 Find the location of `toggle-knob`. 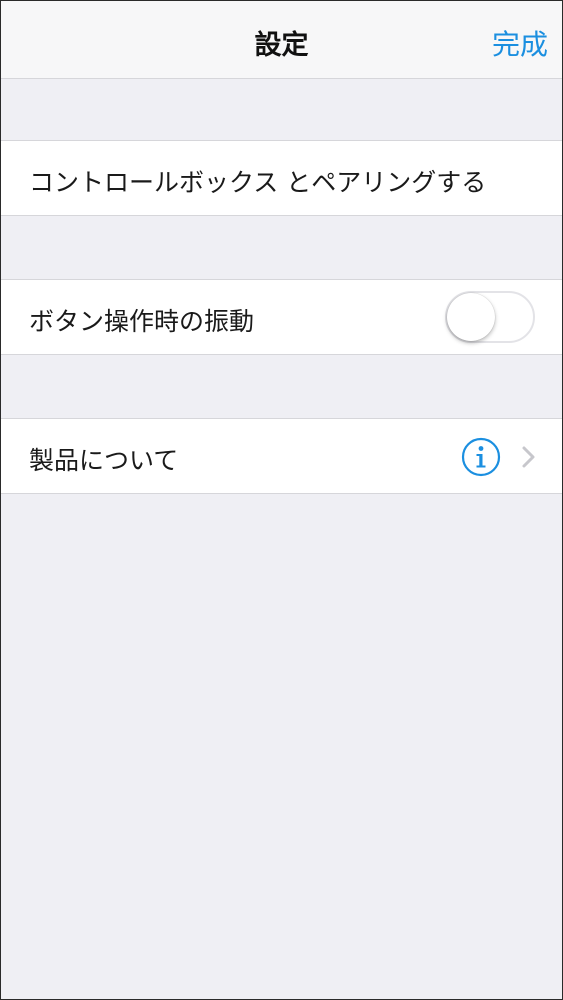

toggle-knob is located at coordinates (471, 317).